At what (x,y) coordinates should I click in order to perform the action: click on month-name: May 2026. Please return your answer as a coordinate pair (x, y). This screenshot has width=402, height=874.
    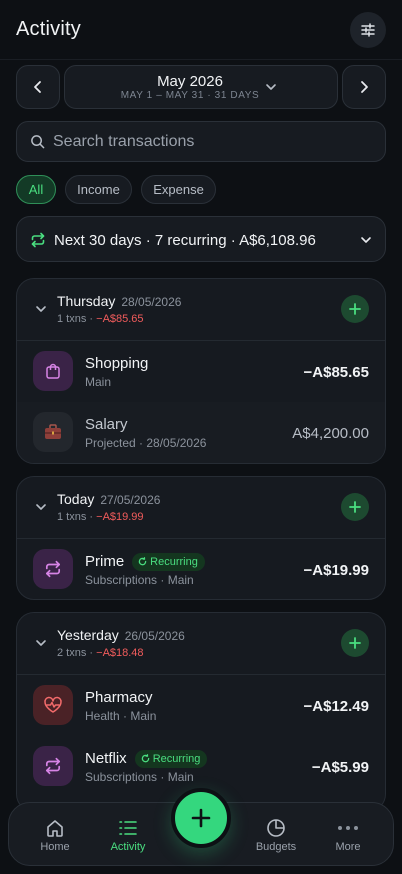
    Looking at the image, I should click on (190, 81).